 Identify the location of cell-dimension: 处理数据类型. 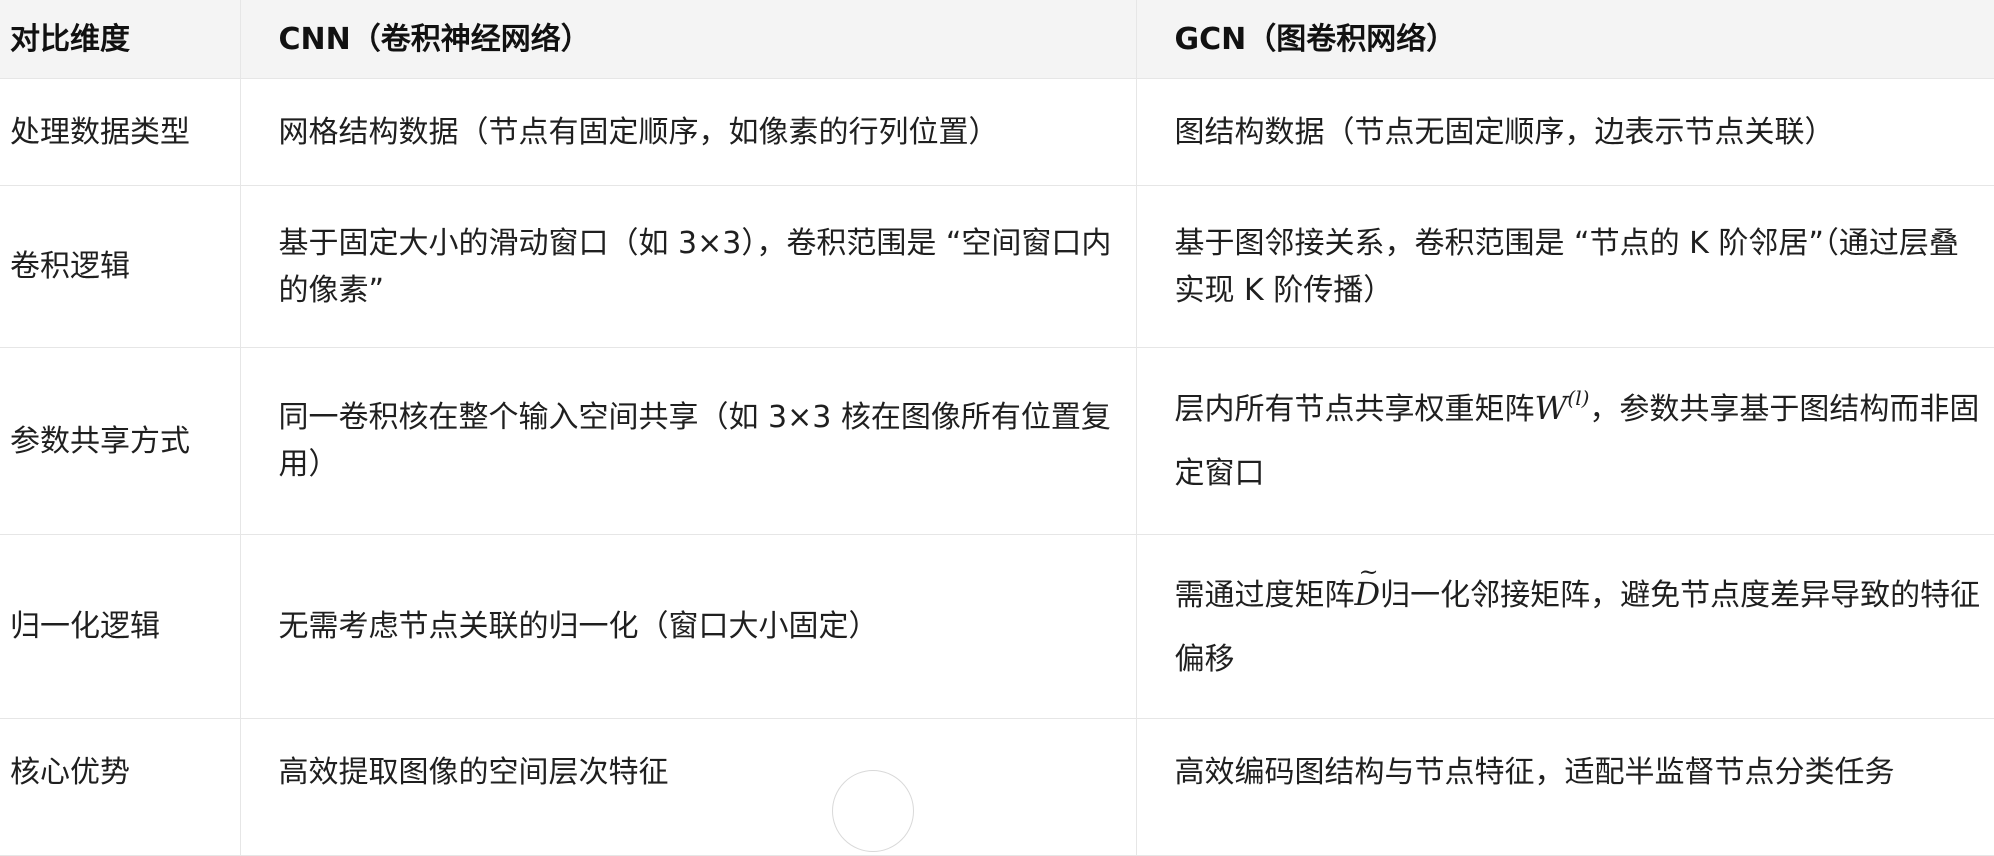
(120, 132).